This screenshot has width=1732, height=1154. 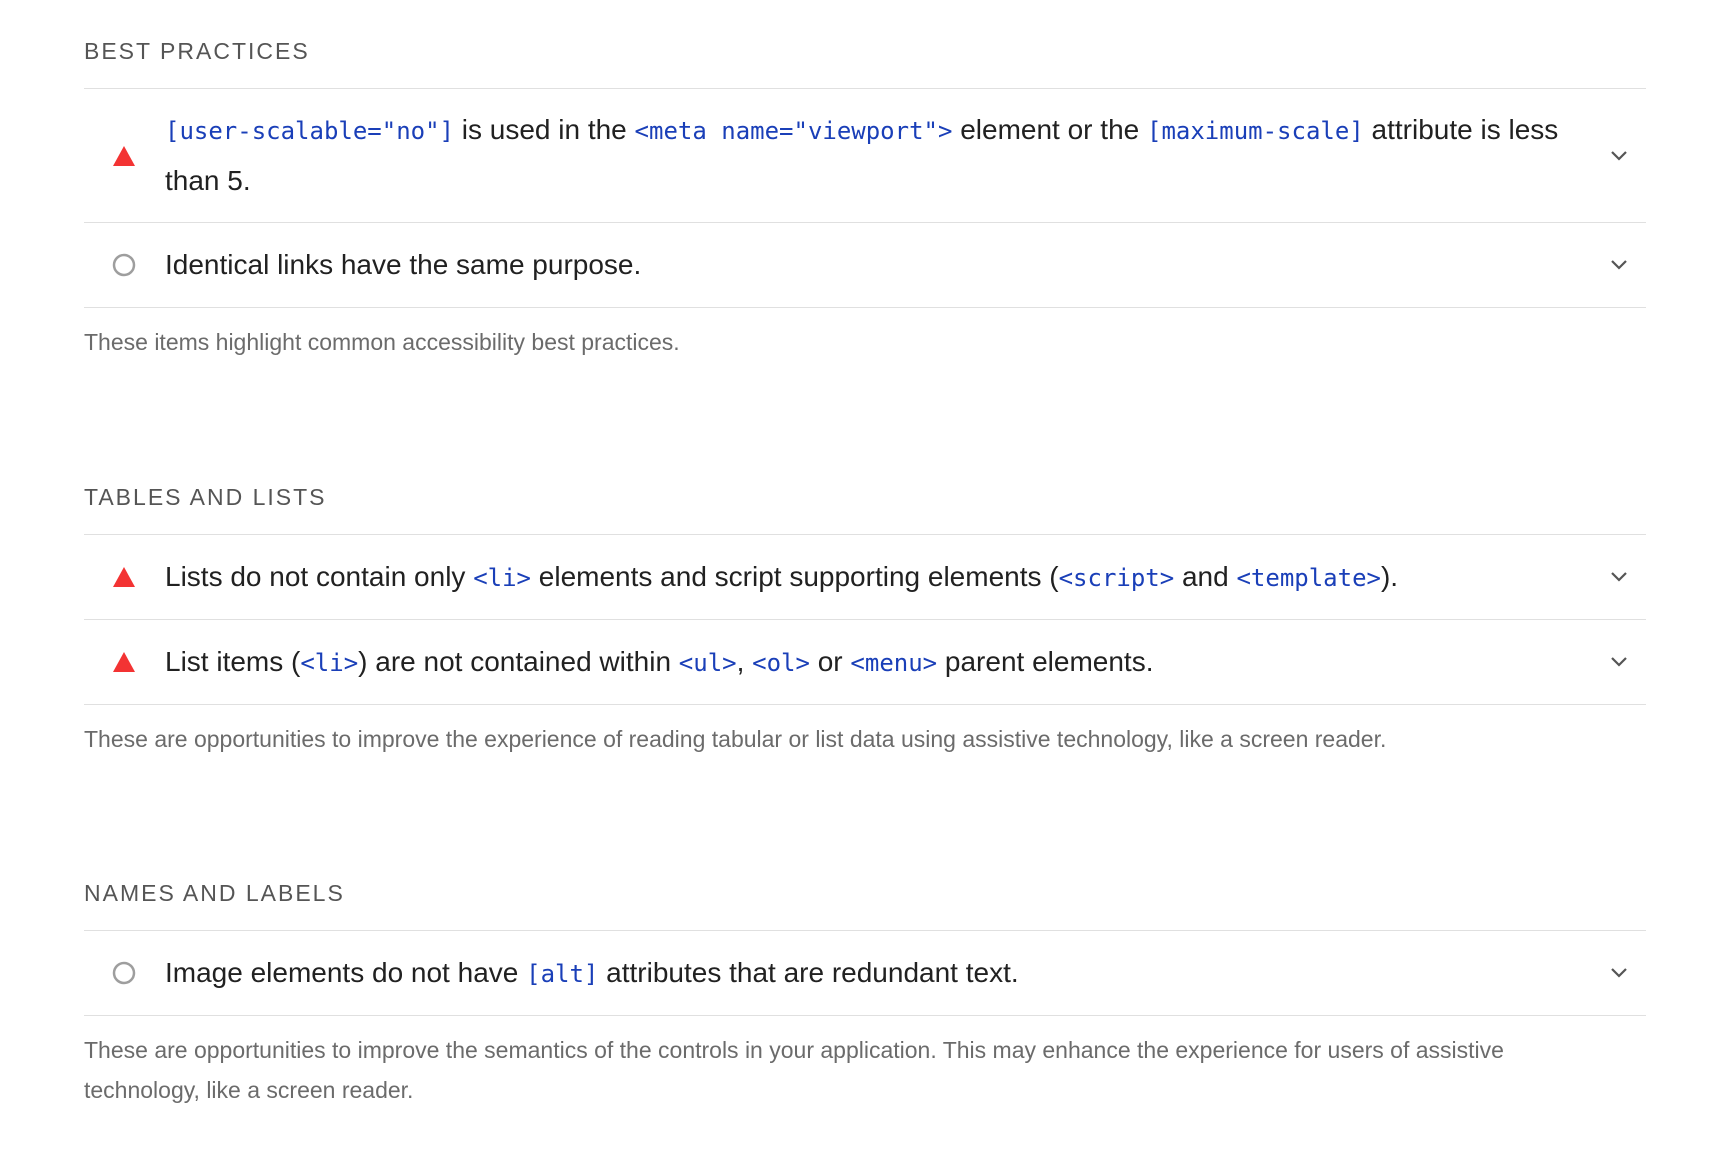 What do you see at coordinates (808, 972) in the screenshot?
I see `audit-title-text: attributes that are redundant text.` at bounding box center [808, 972].